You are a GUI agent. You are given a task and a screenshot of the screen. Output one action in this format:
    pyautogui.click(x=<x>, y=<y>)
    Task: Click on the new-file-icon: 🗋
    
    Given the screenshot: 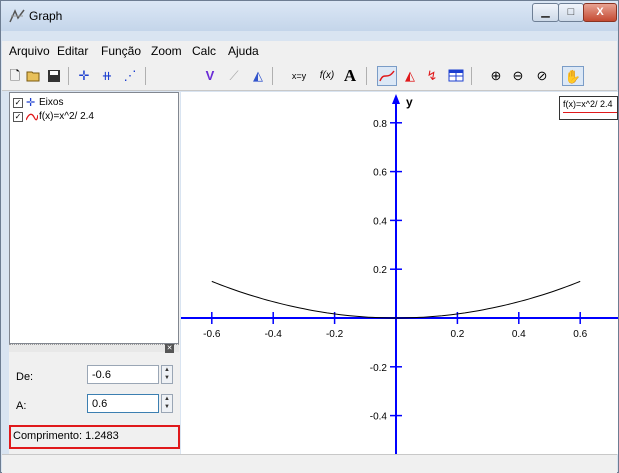 What is the action you would take?
    pyautogui.click(x=15, y=76)
    